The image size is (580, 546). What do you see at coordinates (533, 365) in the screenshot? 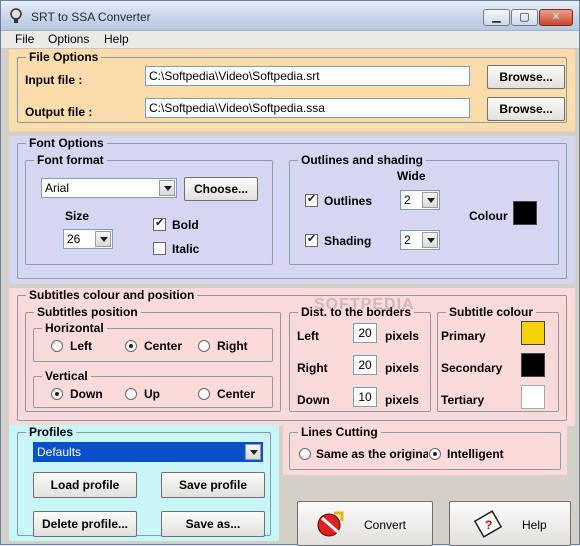
I see `secondary-colour-swatch` at bounding box center [533, 365].